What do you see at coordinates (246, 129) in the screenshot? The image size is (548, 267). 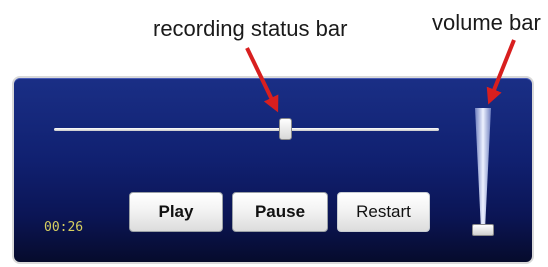 I see `recording-status-track` at bounding box center [246, 129].